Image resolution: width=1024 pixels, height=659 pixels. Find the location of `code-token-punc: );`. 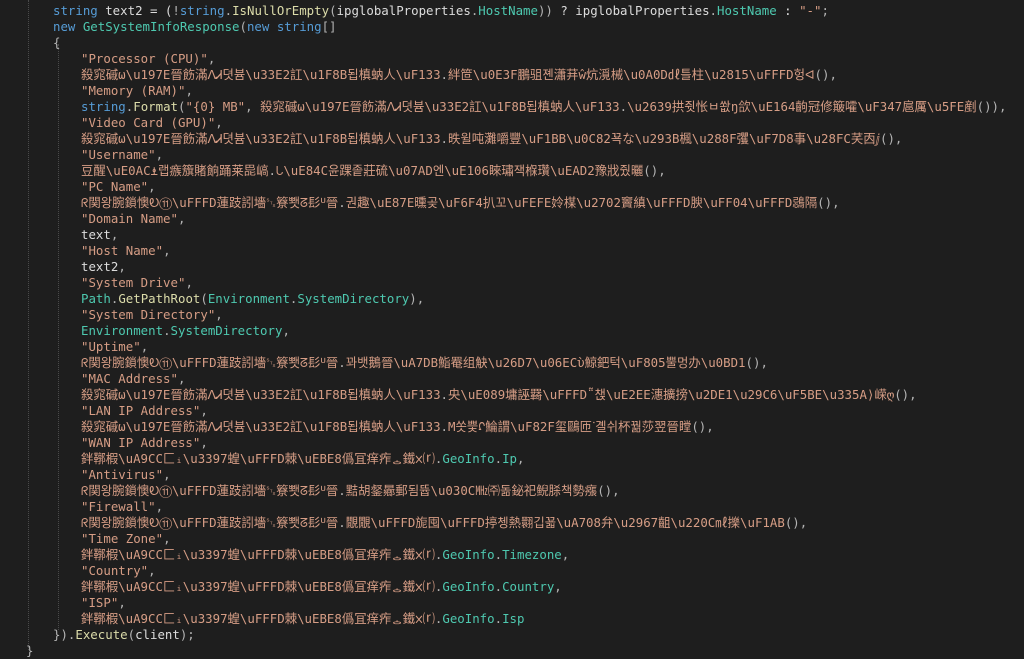

code-token-punc: ); is located at coordinates (187, 634).